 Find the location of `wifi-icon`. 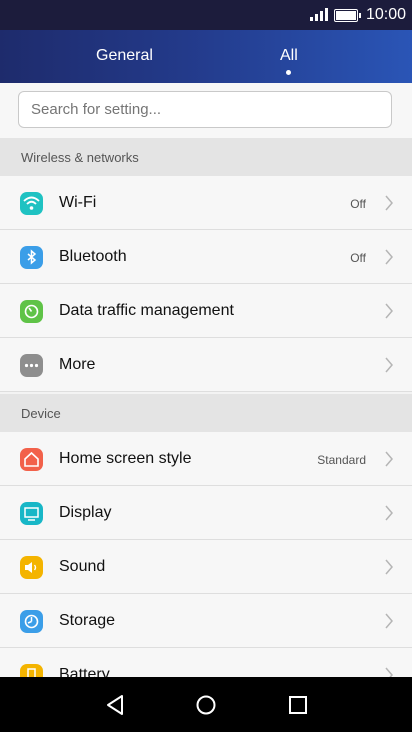

wifi-icon is located at coordinates (31, 203).